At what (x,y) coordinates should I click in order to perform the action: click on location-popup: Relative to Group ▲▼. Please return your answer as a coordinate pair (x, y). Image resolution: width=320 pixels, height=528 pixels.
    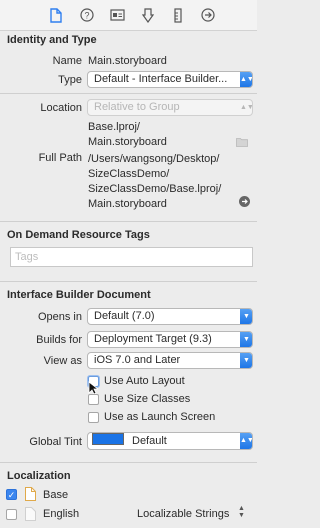
    Looking at the image, I should click on (170, 107).